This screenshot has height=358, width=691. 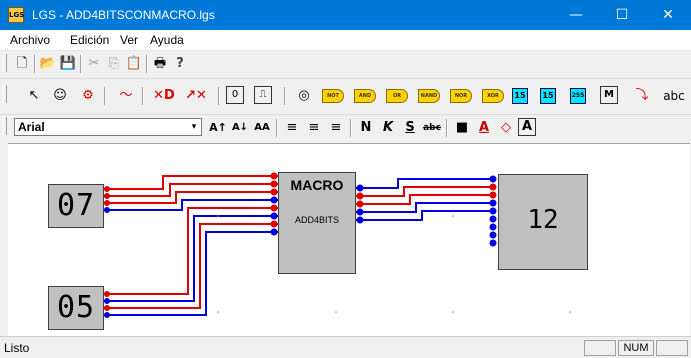 I want to click on or-gate-icon: OR, so click(x=397, y=96).